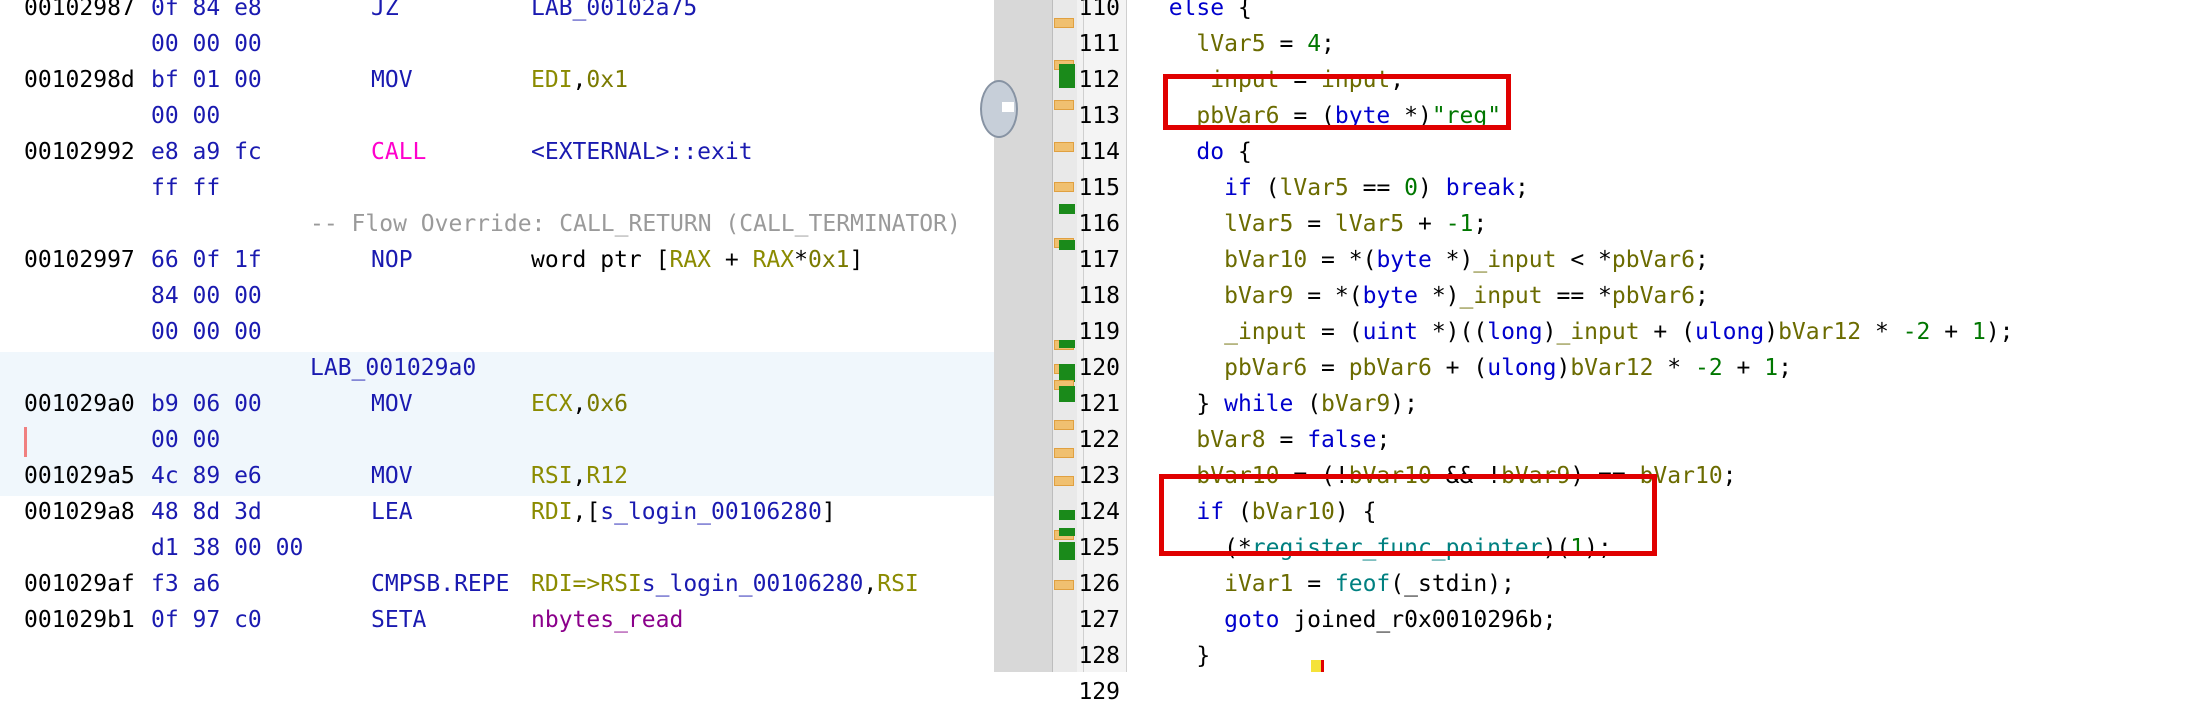 Image resolution: width=2204 pixels, height=710 pixels. Describe the element at coordinates (614, 13) in the screenshot. I see `operand: LAB_00102a75` at that location.